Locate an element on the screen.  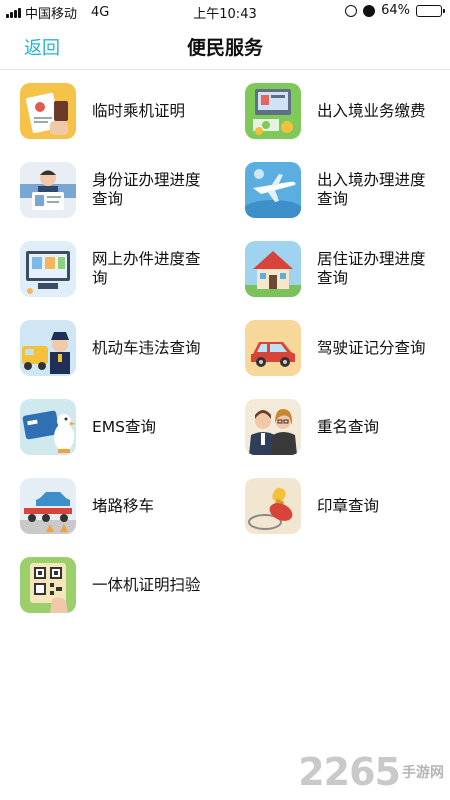
ems-card-icon is located at coordinates (48, 427).